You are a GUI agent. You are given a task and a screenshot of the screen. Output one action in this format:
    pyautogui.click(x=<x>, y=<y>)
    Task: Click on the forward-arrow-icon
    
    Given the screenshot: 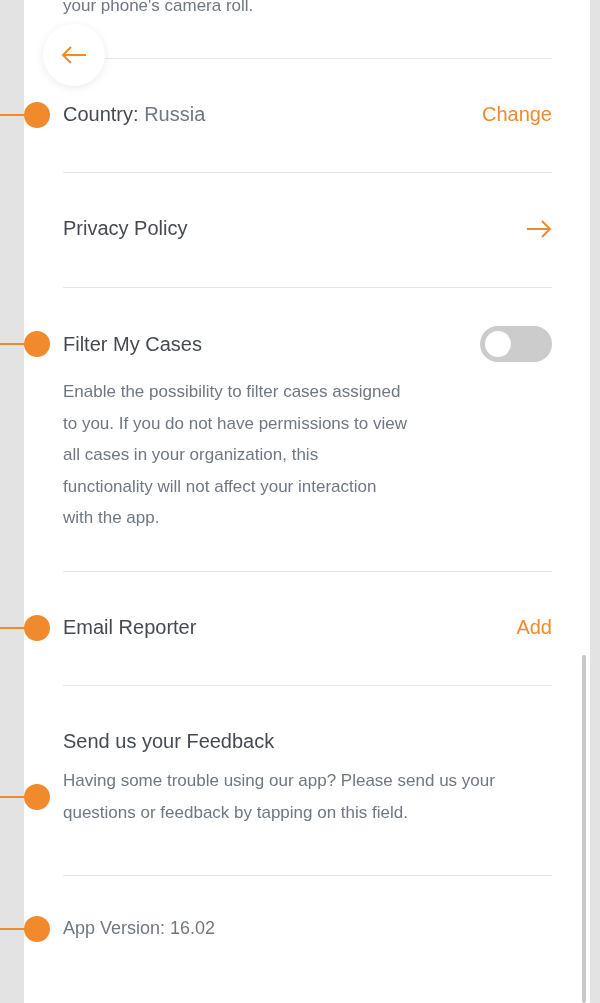 What is the action you would take?
    pyautogui.click(x=539, y=228)
    